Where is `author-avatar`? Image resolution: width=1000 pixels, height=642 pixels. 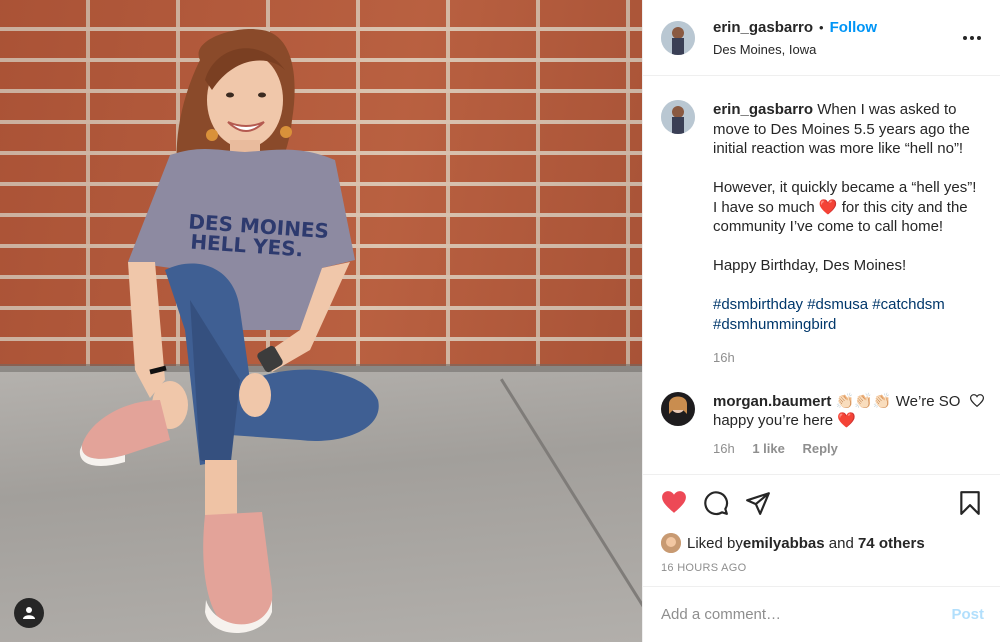 author-avatar is located at coordinates (678, 37).